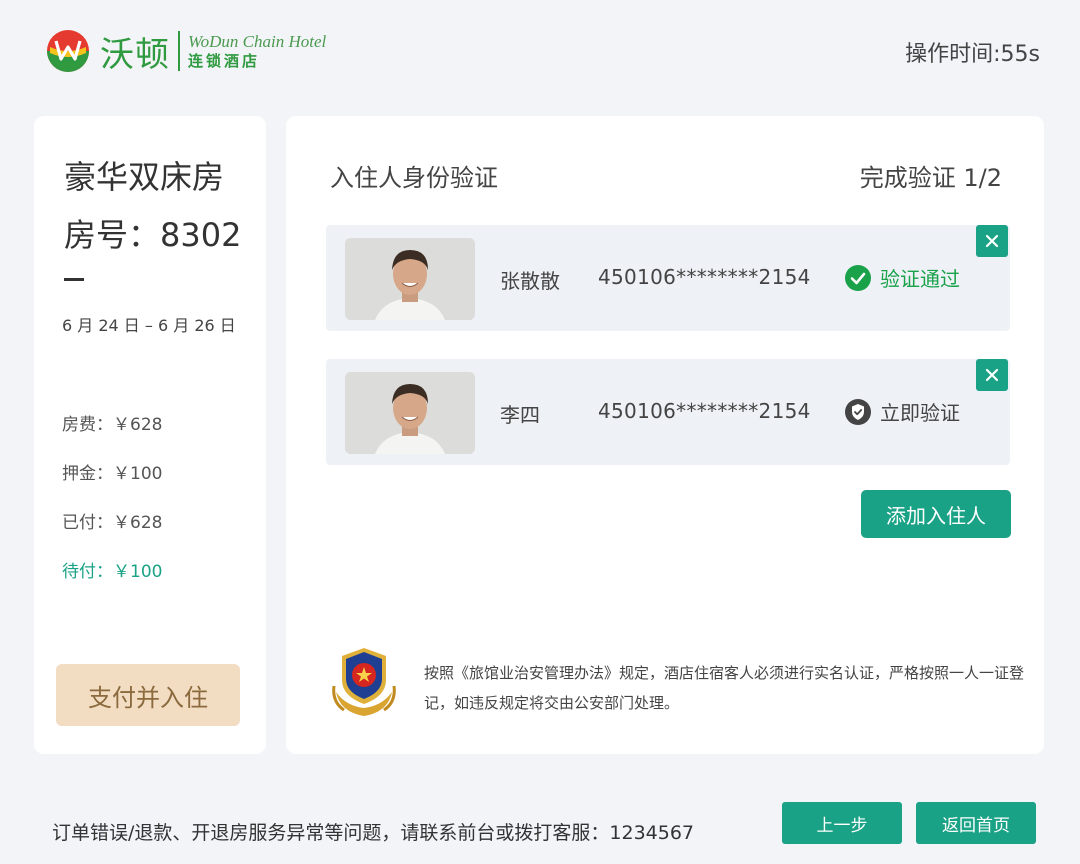 The height and width of the screenshot is (864, 1080). I want to click on brand-name-en: WoDun Chain Hotel, so click(257, 41).